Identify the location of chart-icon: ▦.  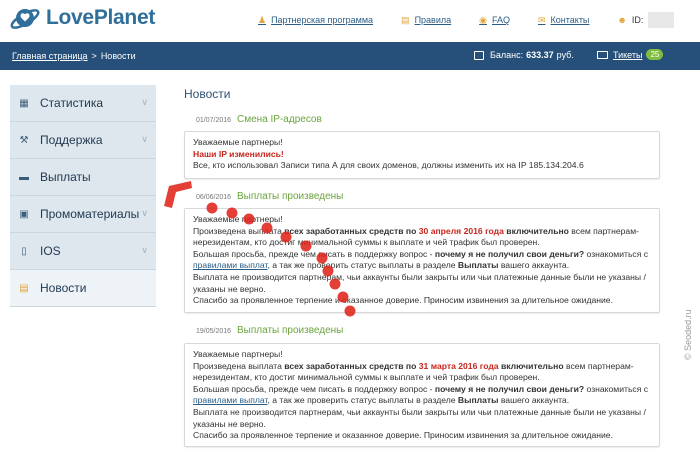
(24, 103).